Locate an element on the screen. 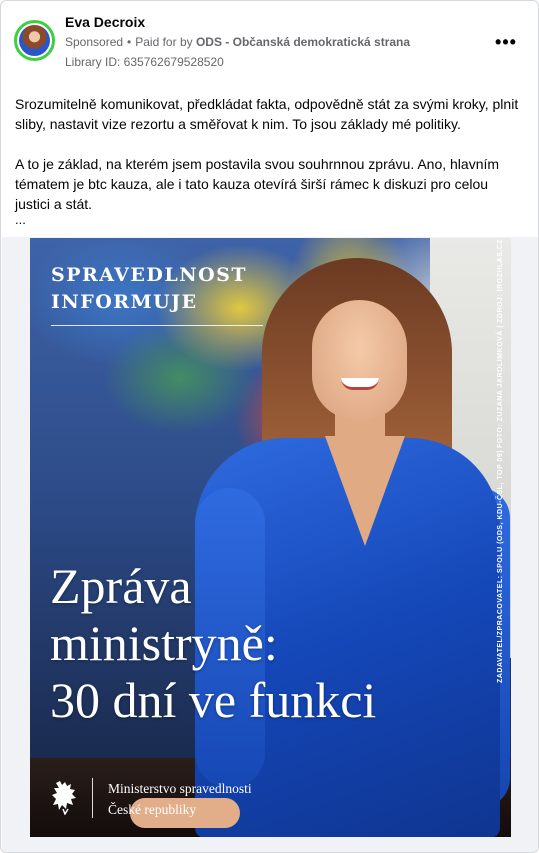 The image size is (539, 853). paid-for-label: Paid for by is located at coordinates (164, 42).